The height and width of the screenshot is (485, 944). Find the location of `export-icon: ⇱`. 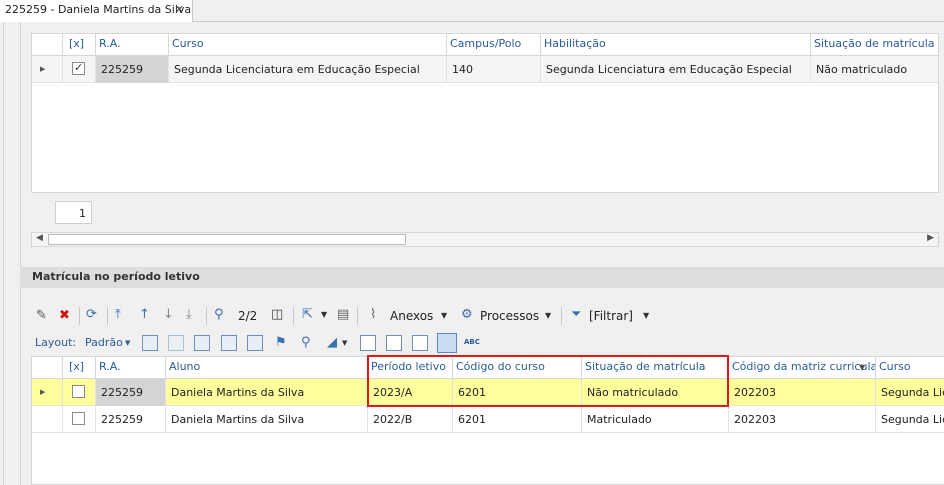

export-icon: ⇱ is located at coordinates (307, 315).